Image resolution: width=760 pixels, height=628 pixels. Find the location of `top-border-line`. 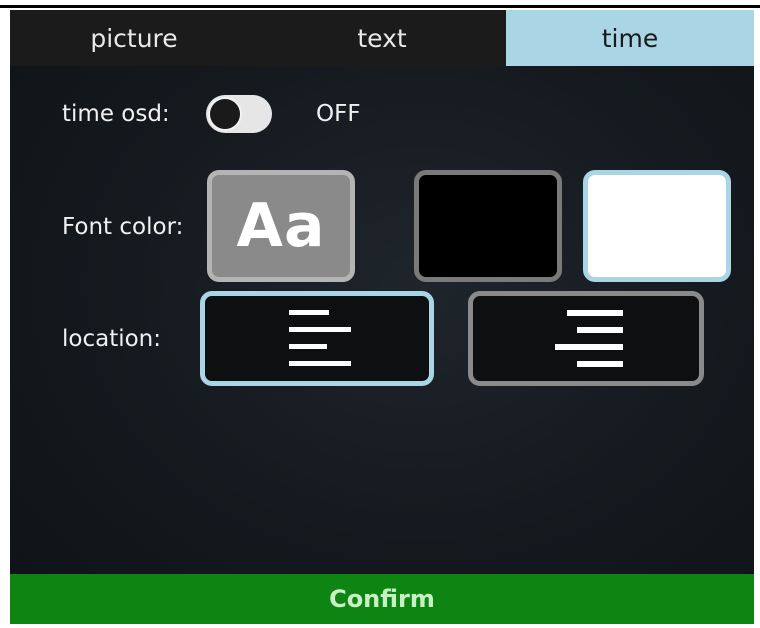

top-border-line is located at coordinates (380, 6).